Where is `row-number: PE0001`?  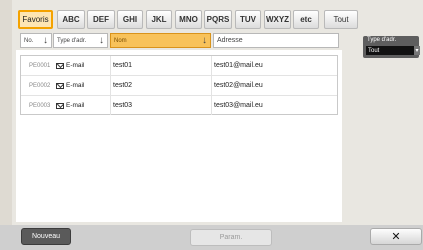
row-number: PE0001 is located at coordinates (40, 65).